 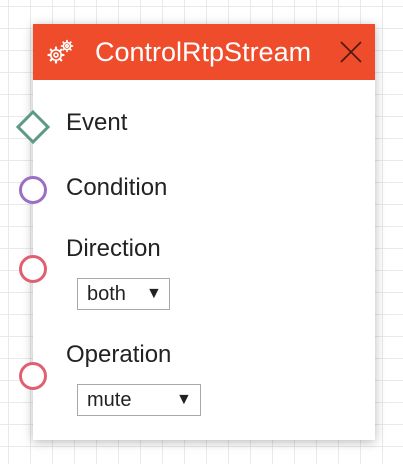 I want to click on direction-label: Direction, so click(x=113, y=248).